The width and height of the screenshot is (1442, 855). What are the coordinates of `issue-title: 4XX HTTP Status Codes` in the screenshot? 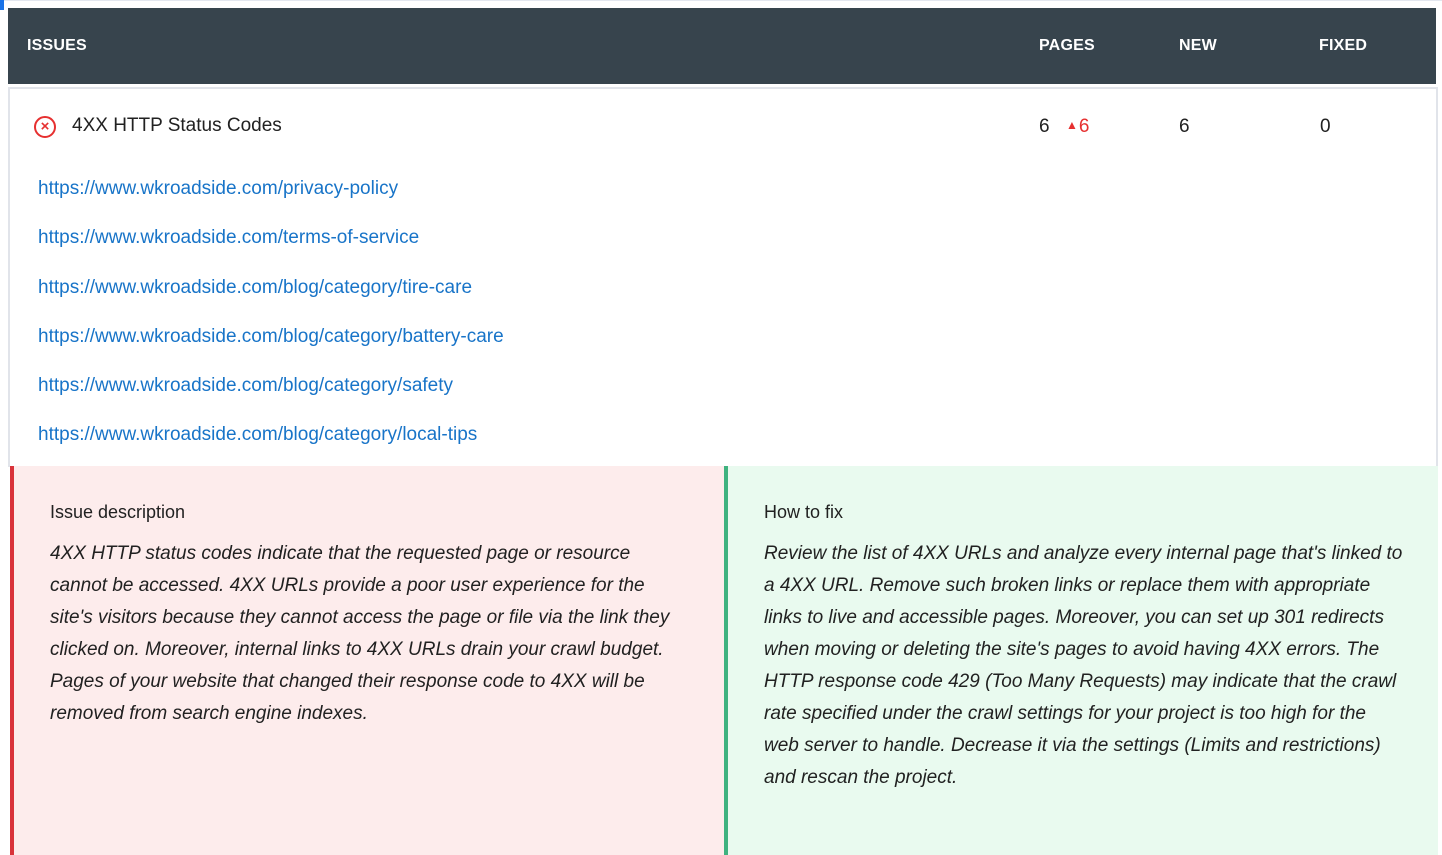 It's located at (177, 126).